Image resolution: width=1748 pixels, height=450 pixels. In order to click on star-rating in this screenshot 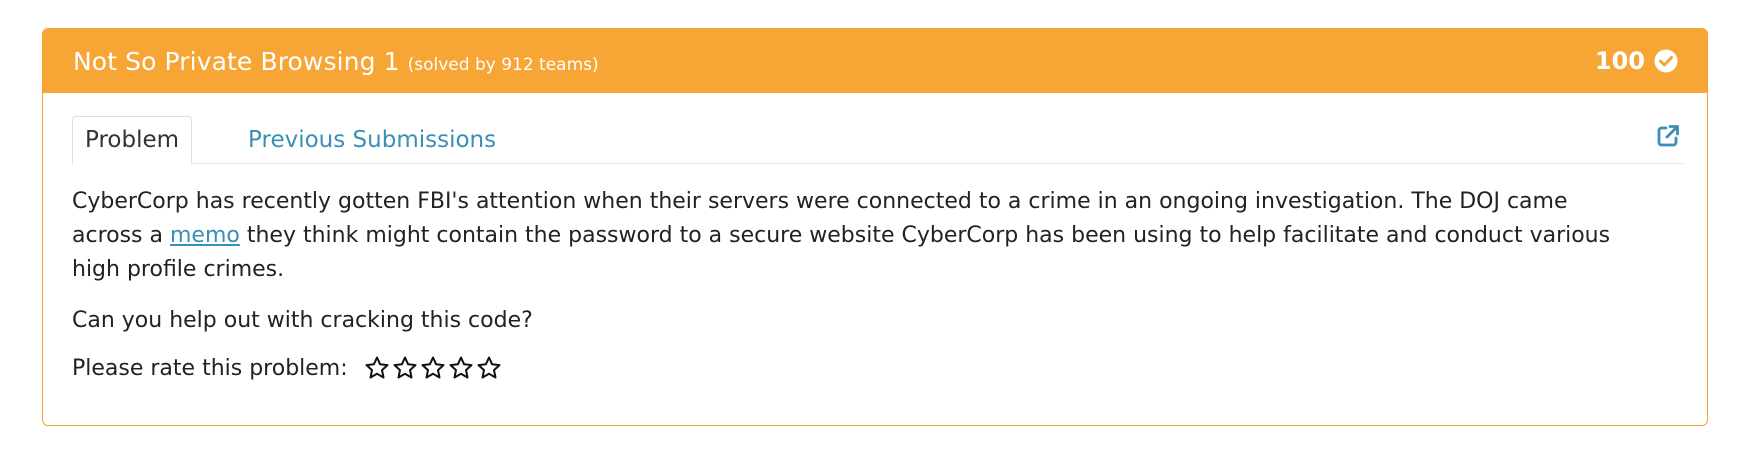, I will do `click(434, 368)`.